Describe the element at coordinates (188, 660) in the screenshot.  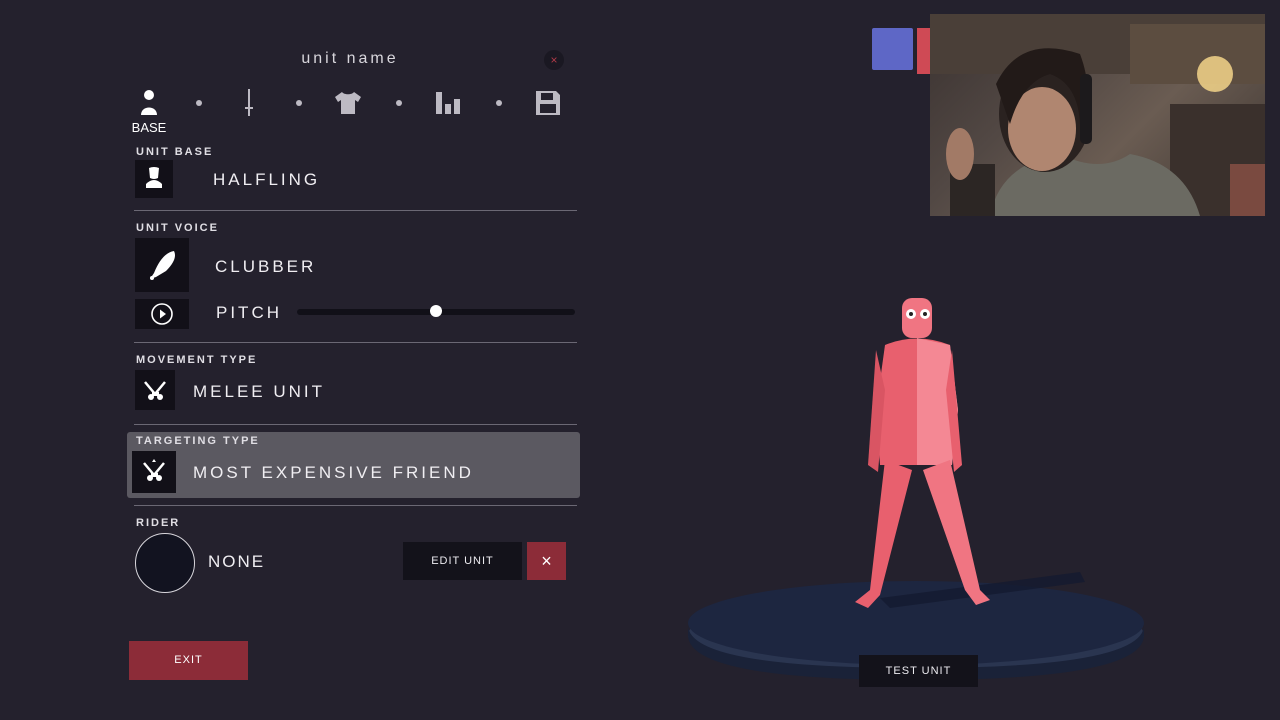
I see `exit-button: EXIT` at that location.